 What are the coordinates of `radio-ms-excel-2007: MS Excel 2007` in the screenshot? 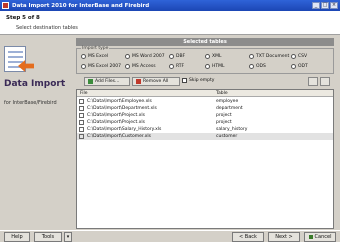 It's located at (101, 66).